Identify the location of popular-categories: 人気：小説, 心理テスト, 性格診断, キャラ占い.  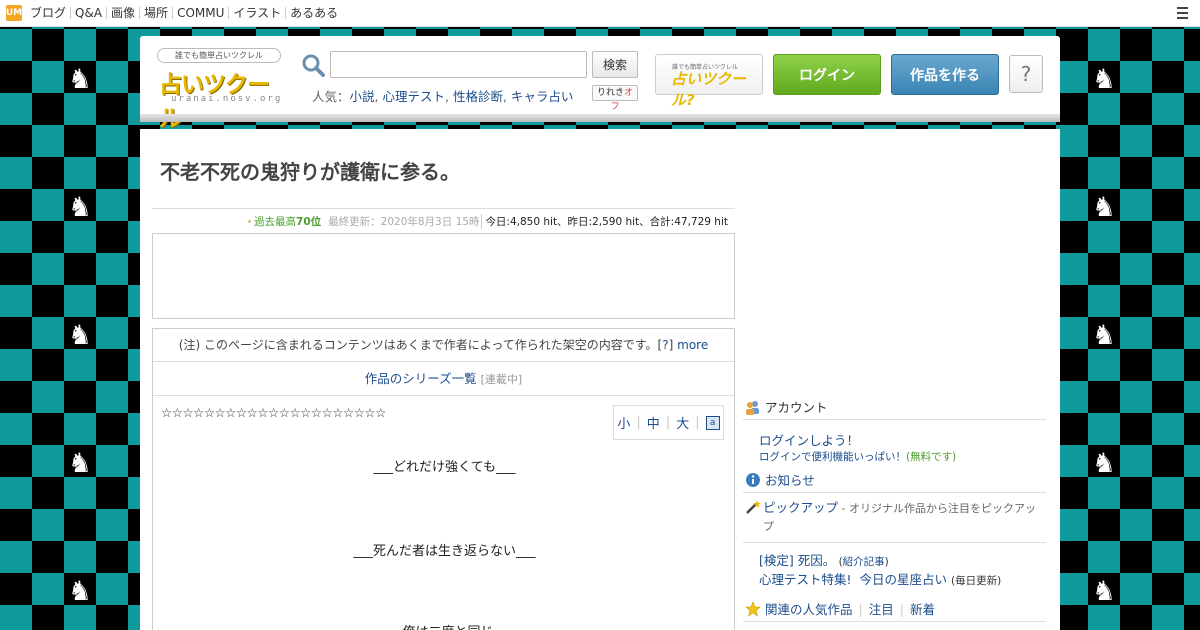
(443, 96).